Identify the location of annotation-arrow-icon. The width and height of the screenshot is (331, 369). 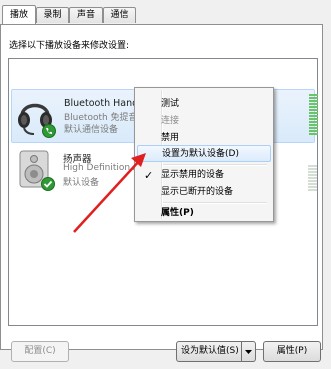
(109, 193).